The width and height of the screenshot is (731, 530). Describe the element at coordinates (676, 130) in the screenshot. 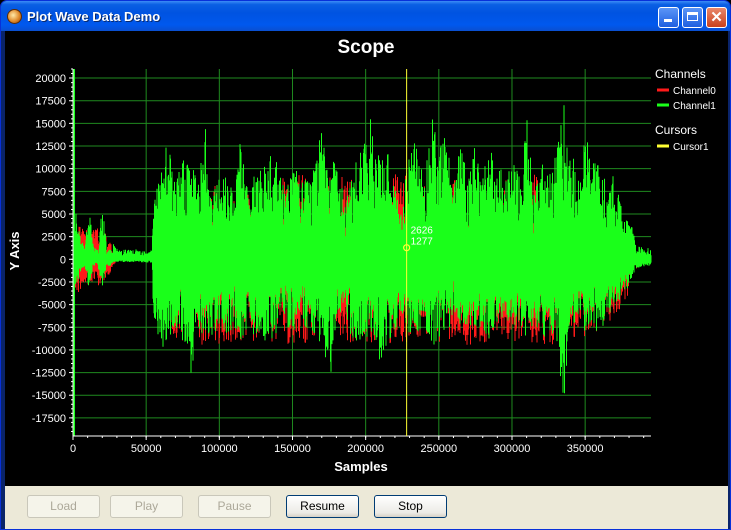

I see `legend-group-title: Cursors` at that location.